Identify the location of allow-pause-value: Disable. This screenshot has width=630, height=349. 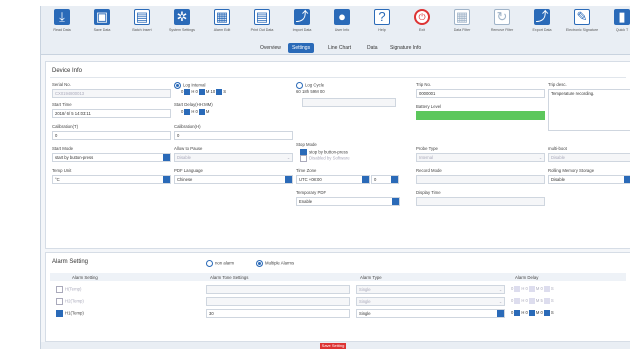
(184, 157).